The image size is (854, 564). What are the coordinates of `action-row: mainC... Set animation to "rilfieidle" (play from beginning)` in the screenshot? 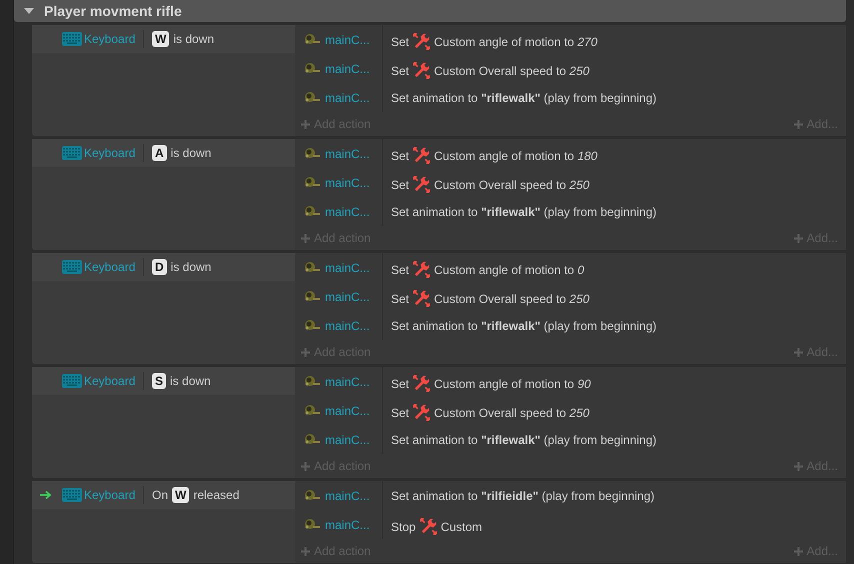 It's located at (570, 495).